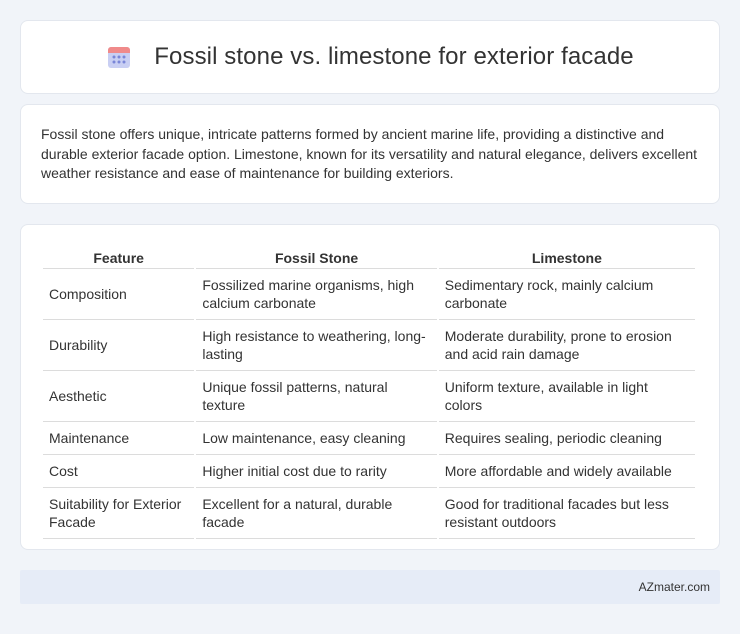 Image resolution: width=740 pixels, height=634 pixels. What do you see at coordinates (119, 396) in the screenshot?
I see `cell-feature: Aesthetic` at bounding box center [119, 396].